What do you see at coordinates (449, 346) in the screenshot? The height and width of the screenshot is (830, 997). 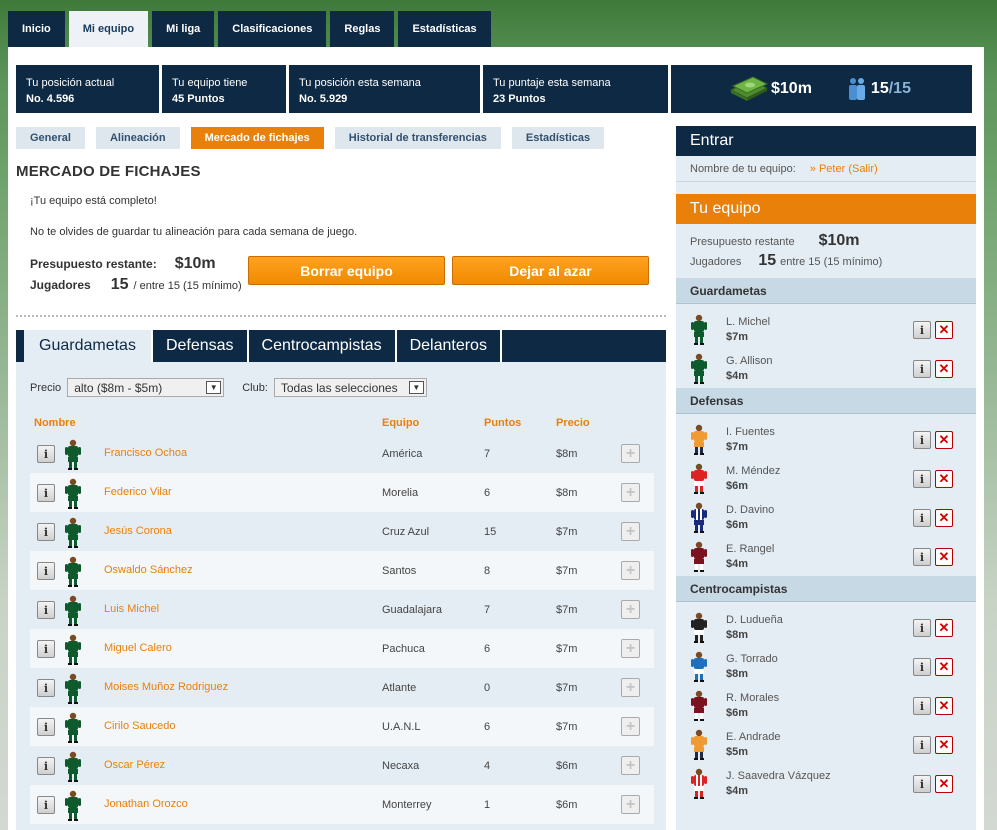 I see `tab-delanteros: Delanteros` at bounding box center [449, 346].